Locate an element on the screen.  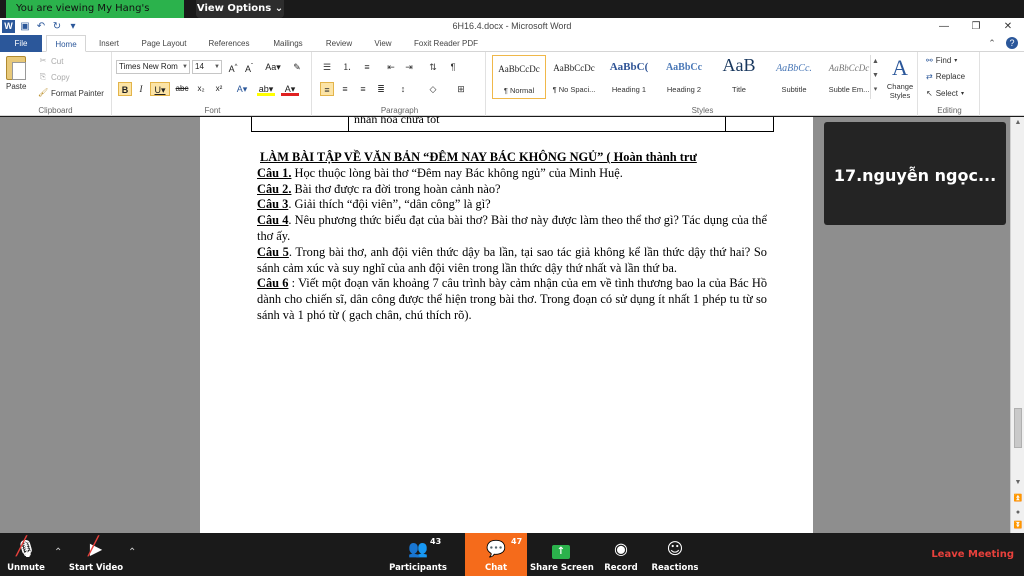
brush-icon: 🖌 is located at coordinates (43, 92).